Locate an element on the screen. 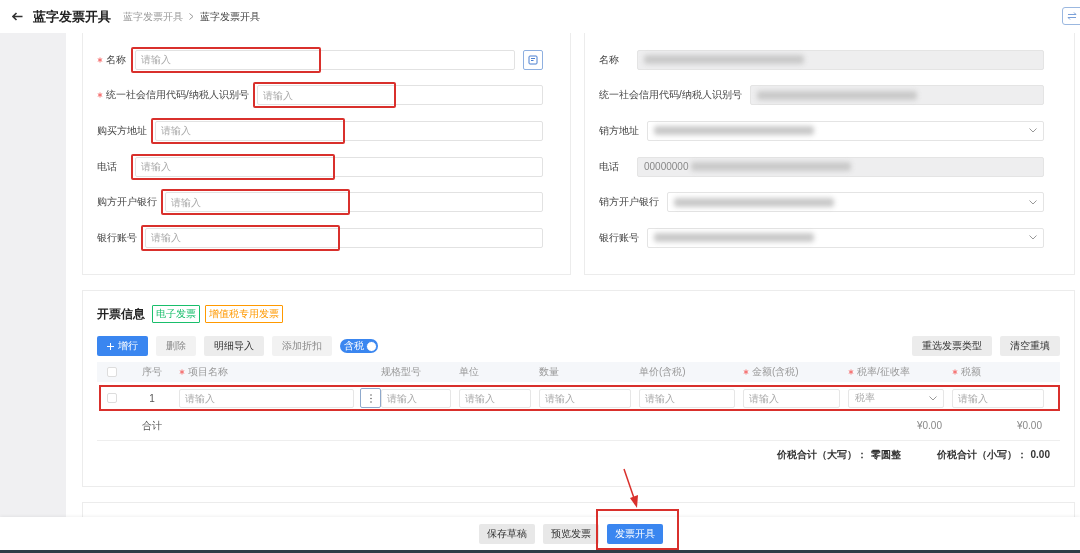  row-number: 1 is located at coordinates (152, 398).